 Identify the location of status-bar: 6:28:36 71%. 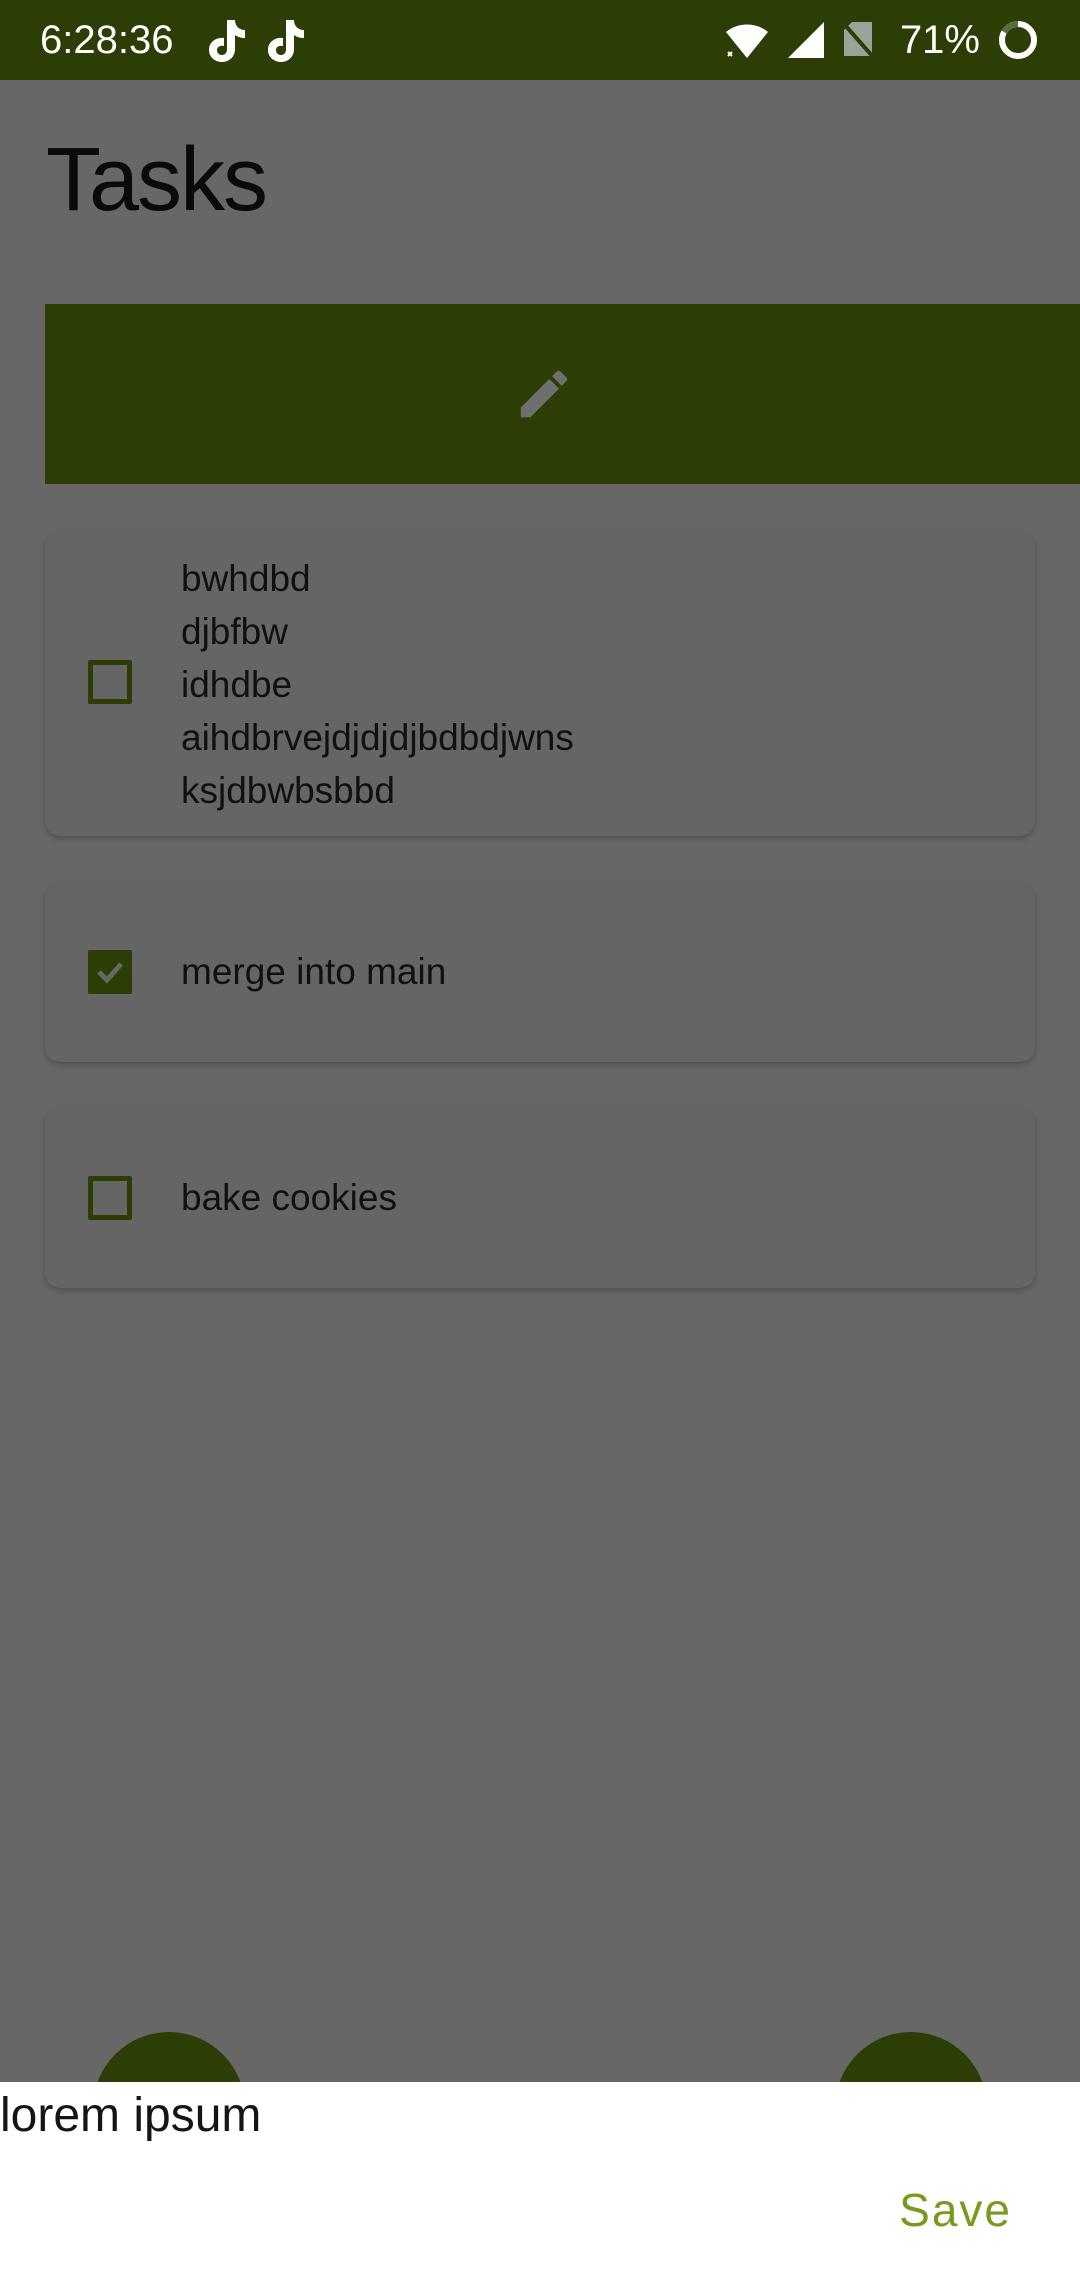
(540, 40).